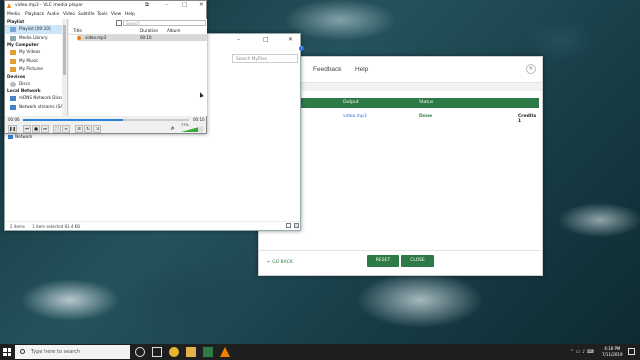  I want to click on sidebar-item-label: Media Library, so click(33, 37).